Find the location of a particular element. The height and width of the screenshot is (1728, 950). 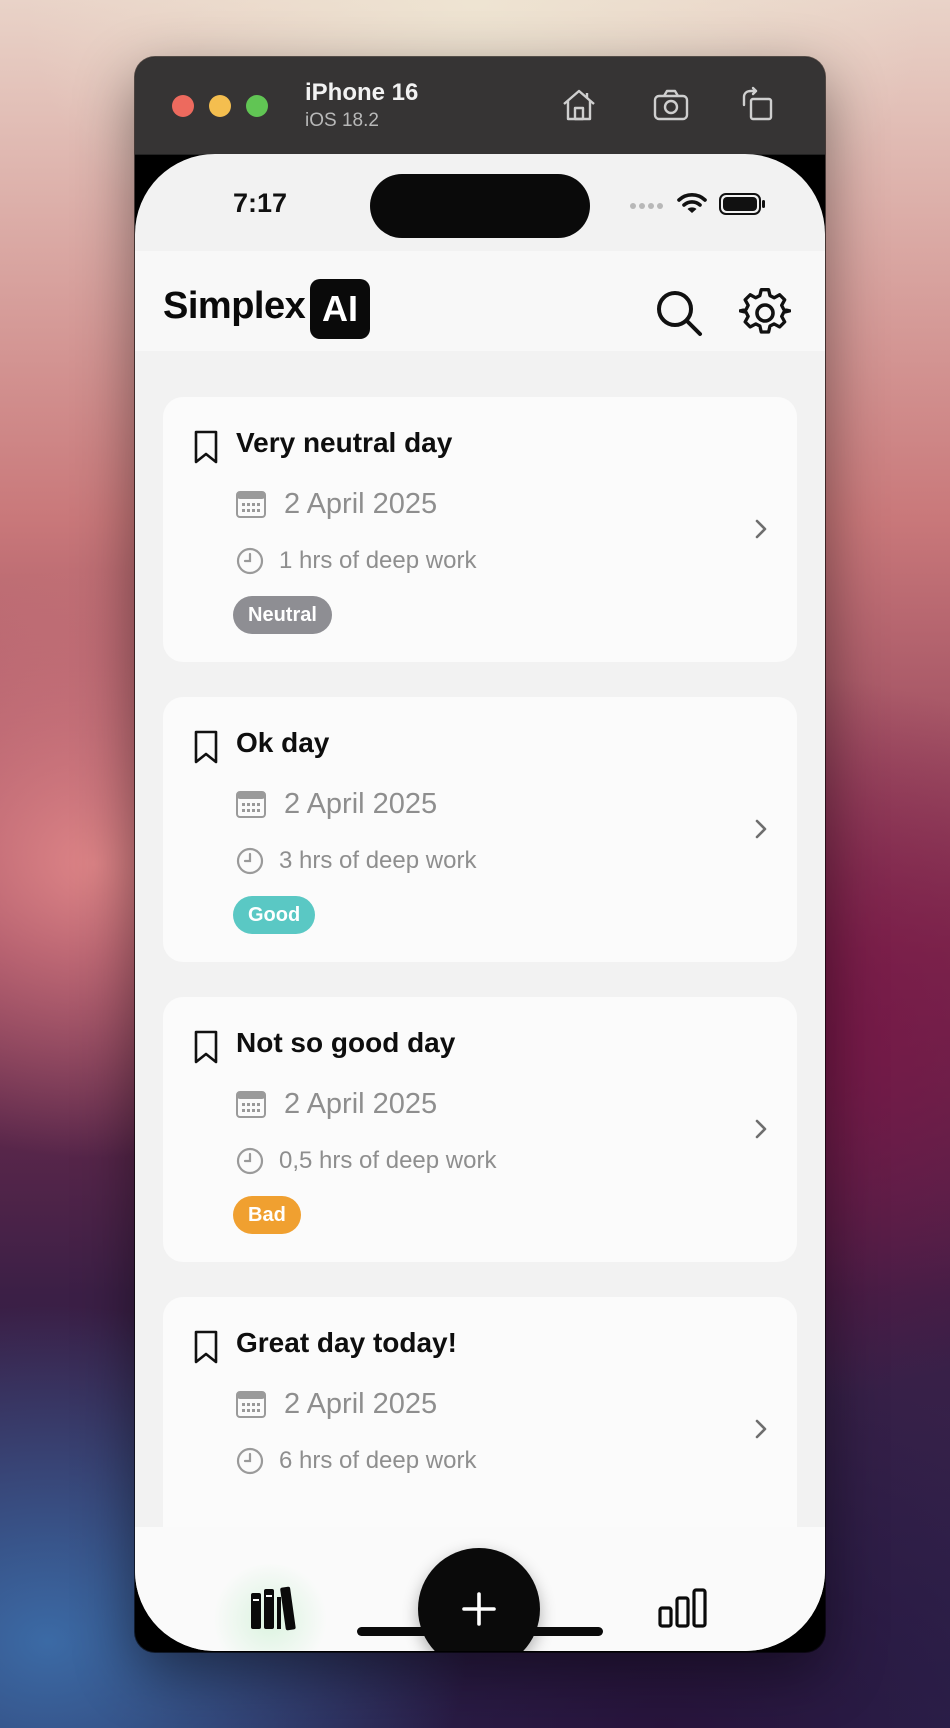

entry-deep-work: 6 hrs of deep work is located at coordinates (378, 1460).